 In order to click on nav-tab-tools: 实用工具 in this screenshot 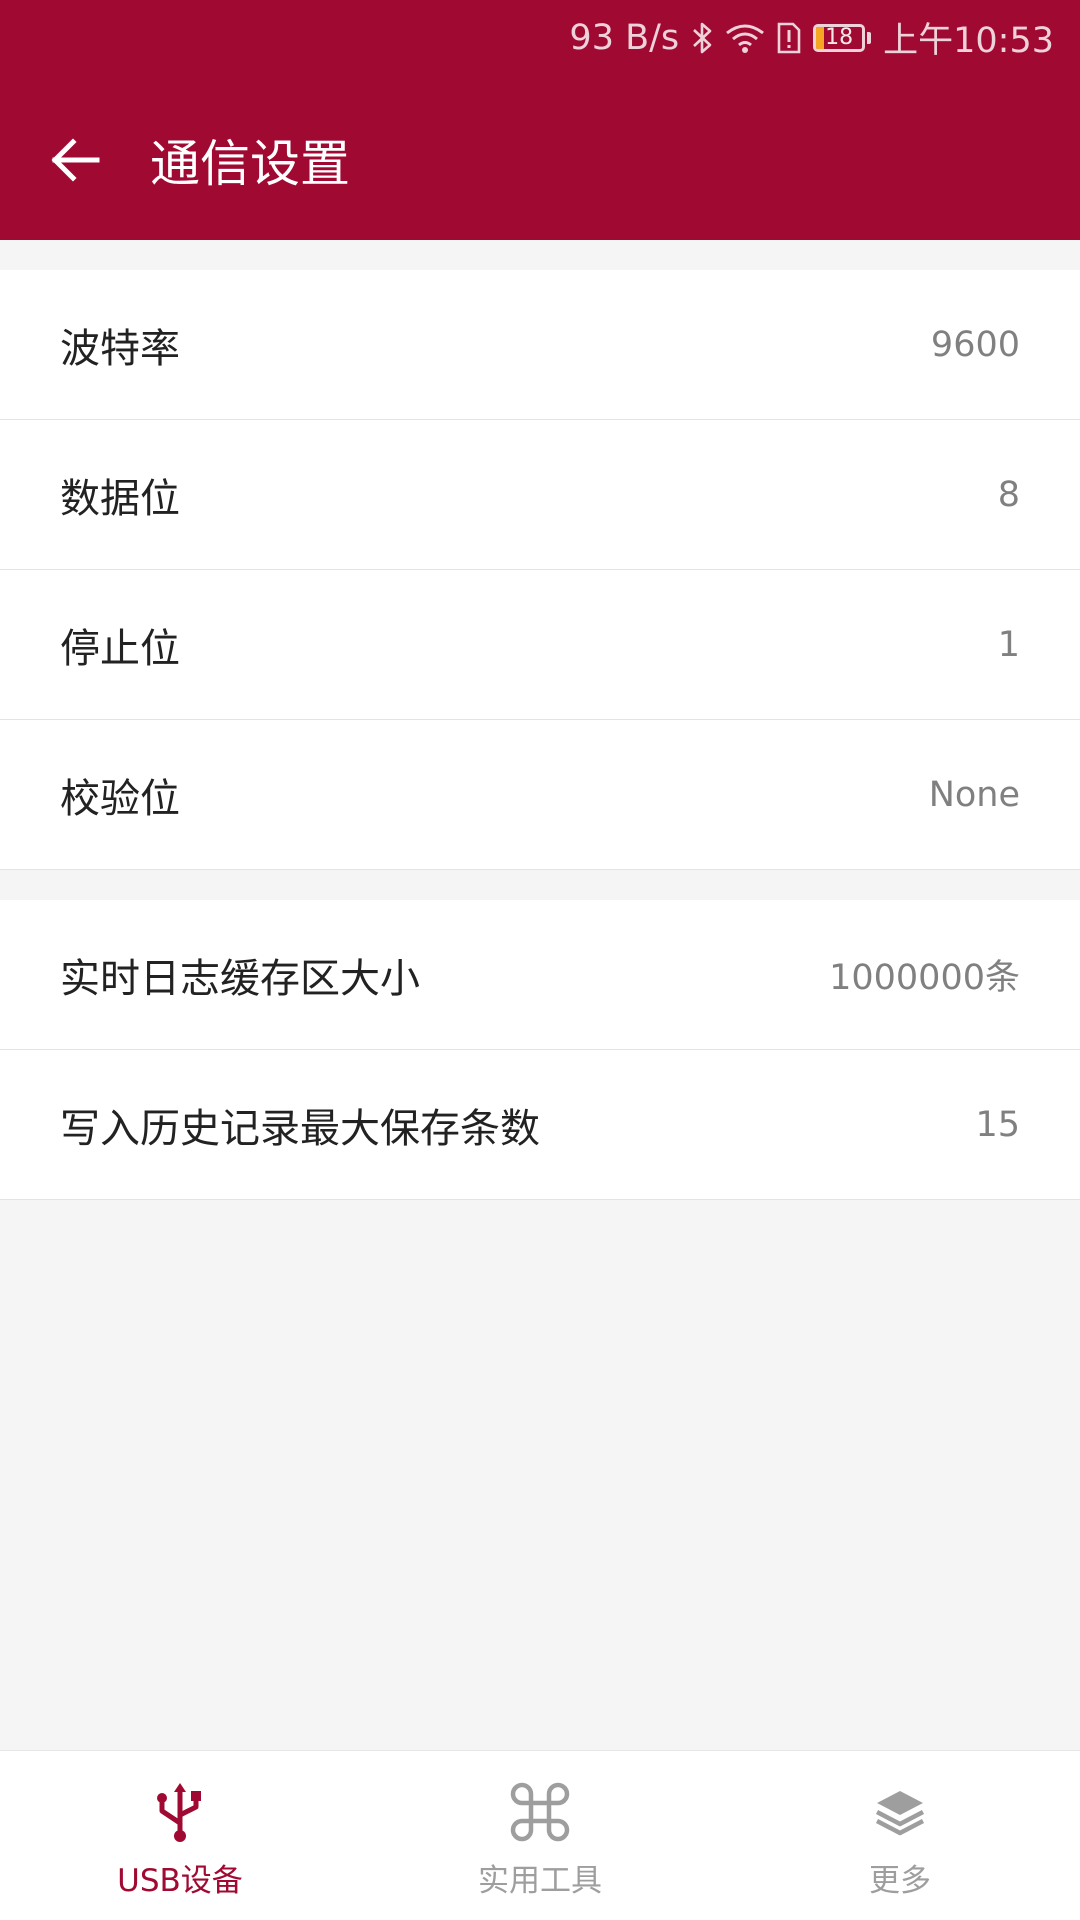, I will do `click(540, 1835)`.